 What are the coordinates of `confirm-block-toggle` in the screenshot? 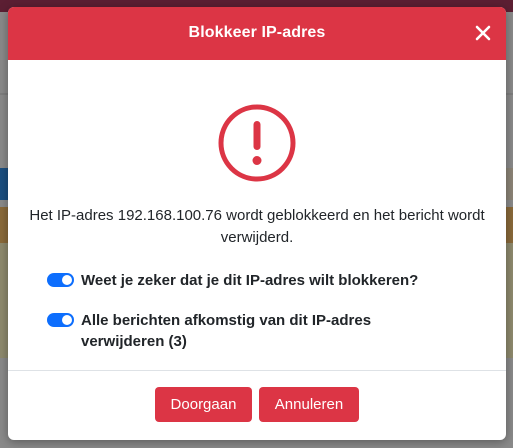 It's located at (60, 280).